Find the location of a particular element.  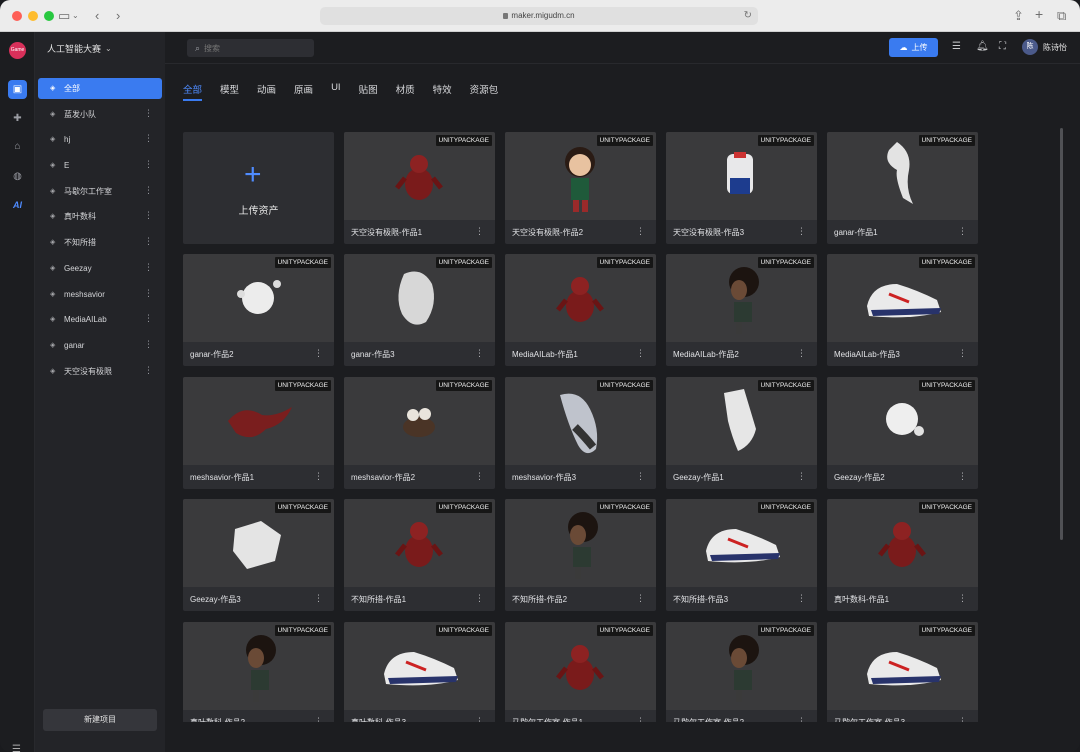

close-window-button is located at coordinates (17, 16).